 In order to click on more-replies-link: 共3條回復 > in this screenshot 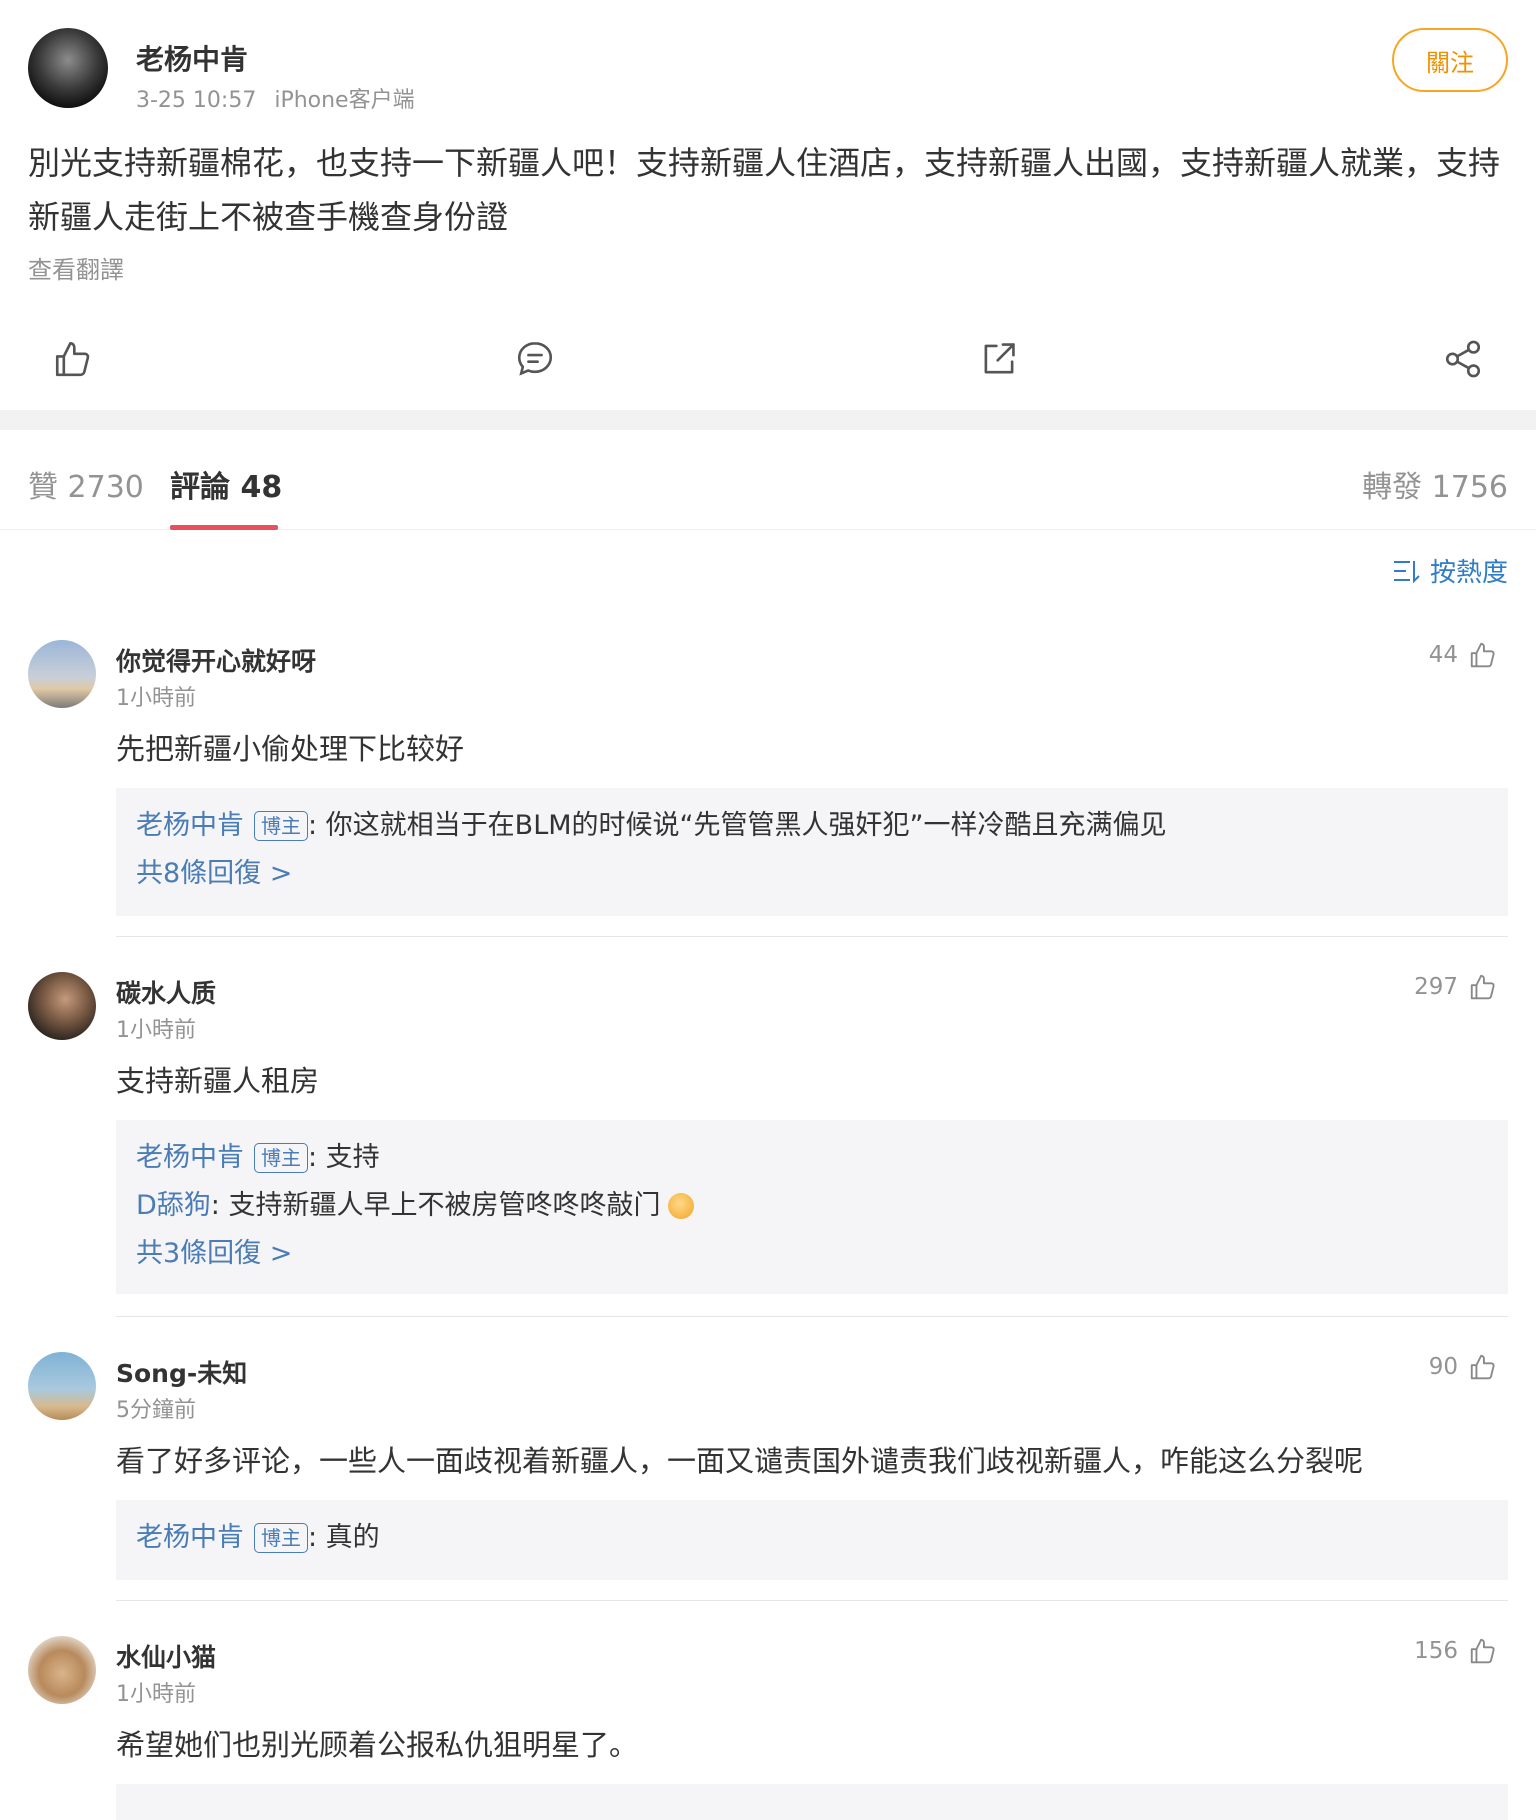, I will do `click(812, 1254)`.